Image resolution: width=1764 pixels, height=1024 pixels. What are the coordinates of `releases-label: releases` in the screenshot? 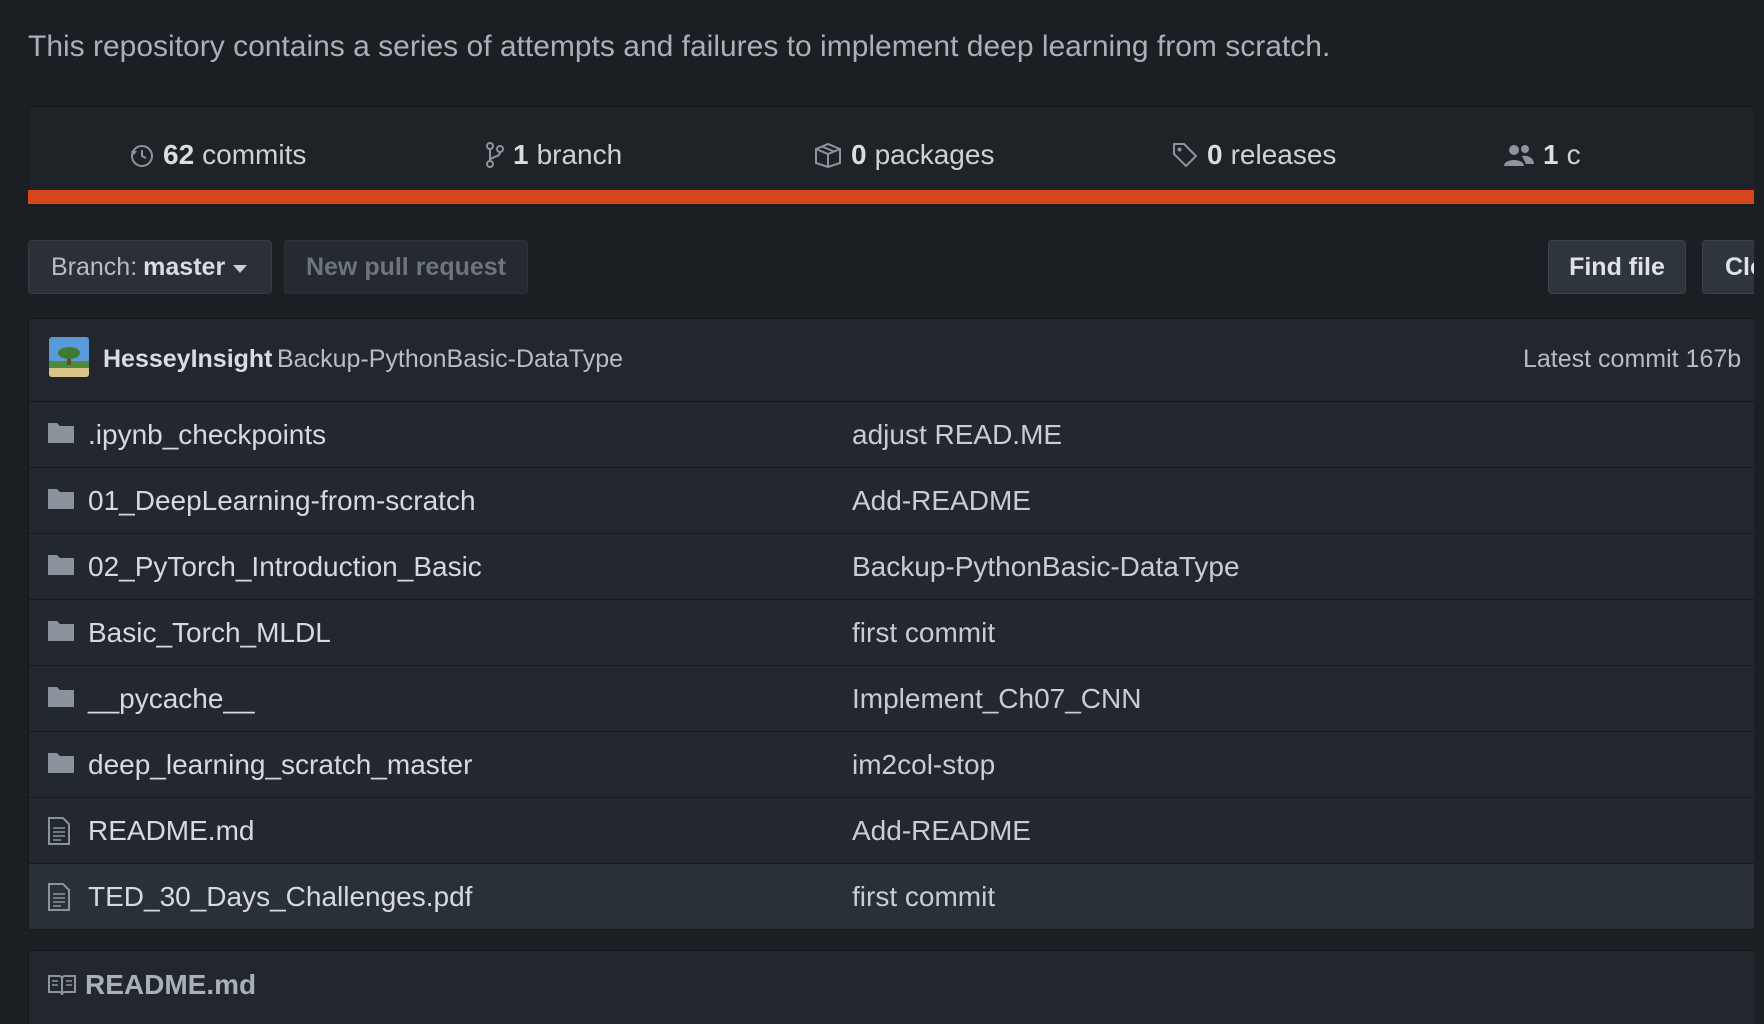 It's located at (1283, 154).